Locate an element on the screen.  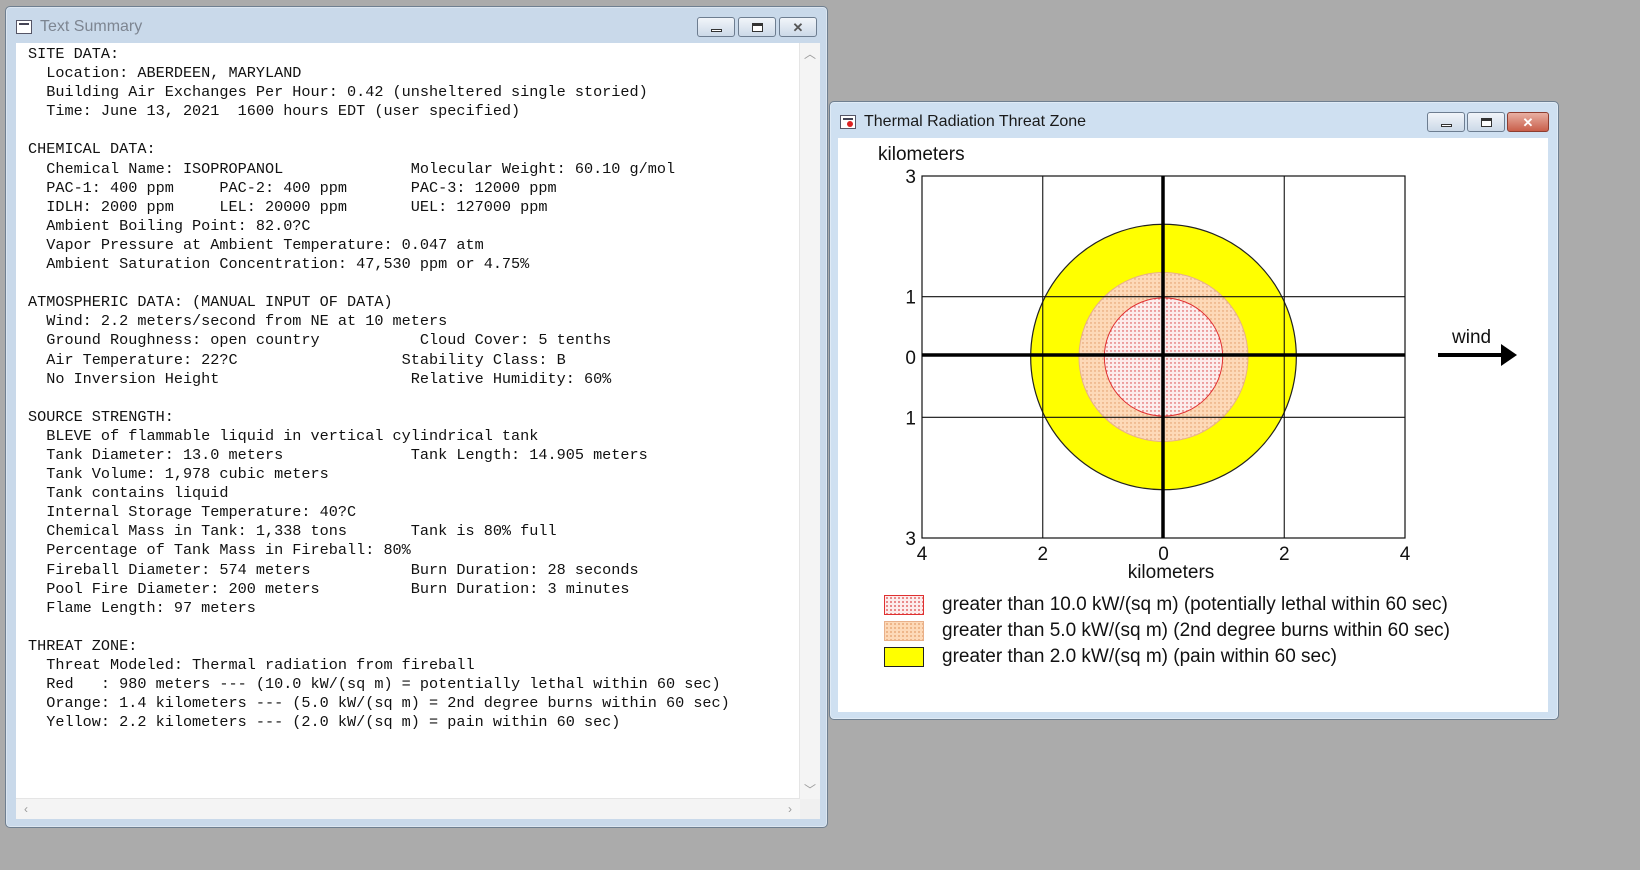
wind-label: wind is located at coordinates (1471, 337).